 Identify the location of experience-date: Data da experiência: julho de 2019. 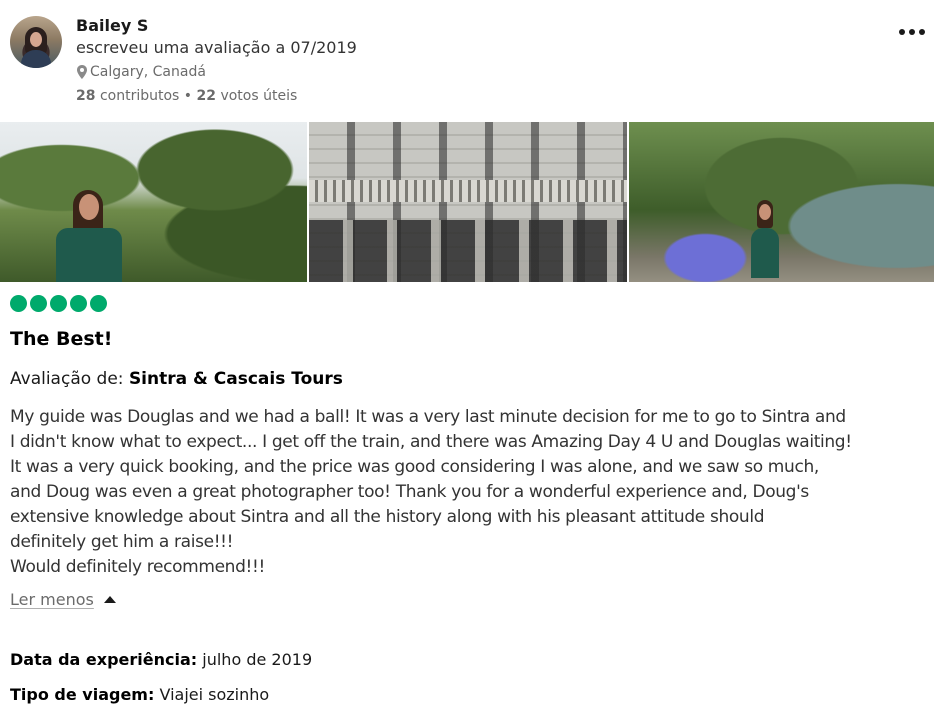
(161, 659).